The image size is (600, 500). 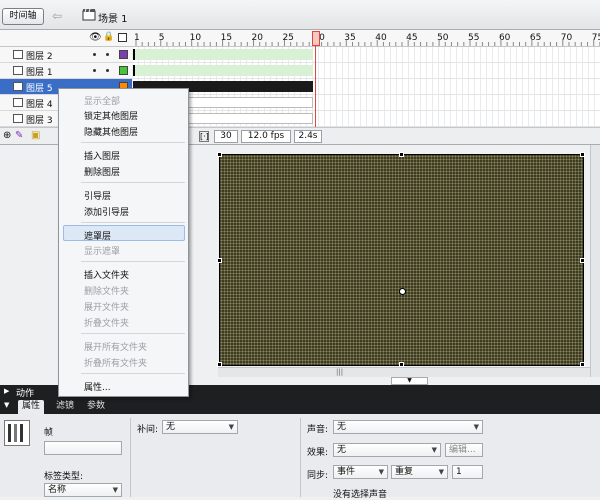 What do you see at coordinates (19, 135) in the screenshot?
I see `add-guide-icon: ✎` at bounding box center [19, 135].